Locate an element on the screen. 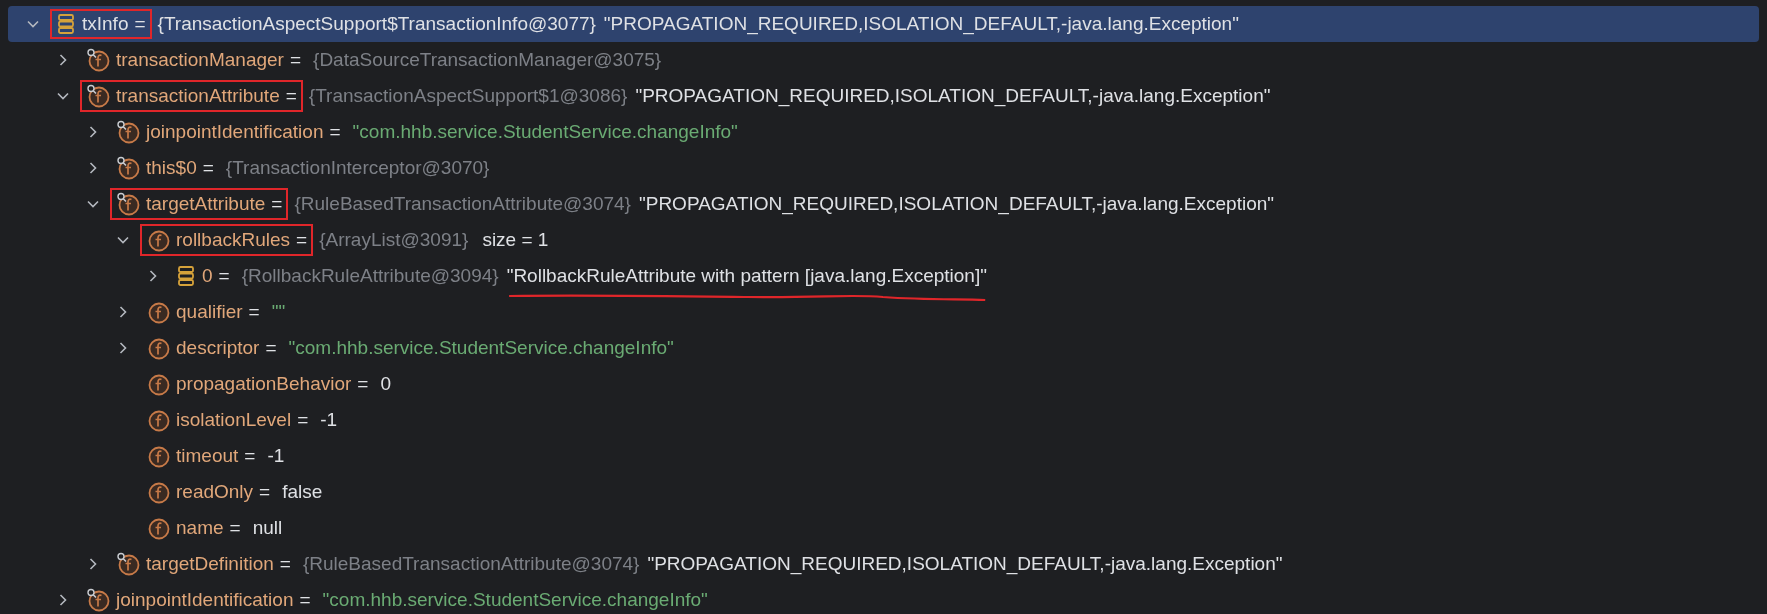  object-type: {RollbackRuleAttribute@3094} is located at coordinates (370, 276).